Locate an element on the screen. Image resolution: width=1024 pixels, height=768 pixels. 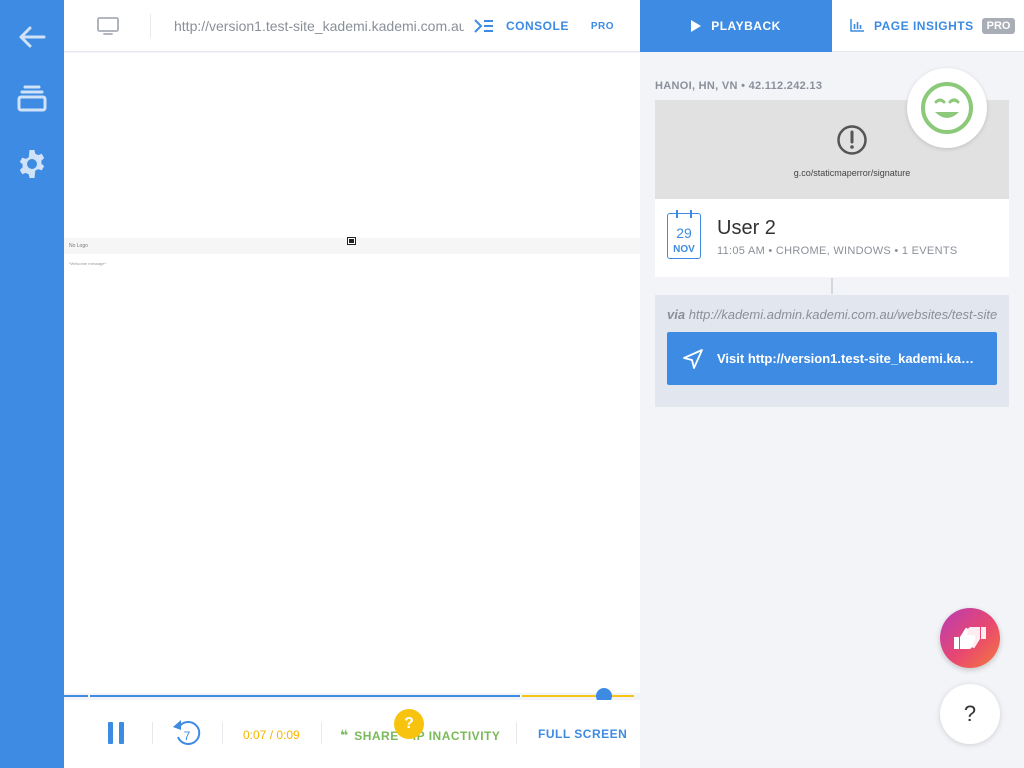
playback-timeline is located at coordinates (352, 696).